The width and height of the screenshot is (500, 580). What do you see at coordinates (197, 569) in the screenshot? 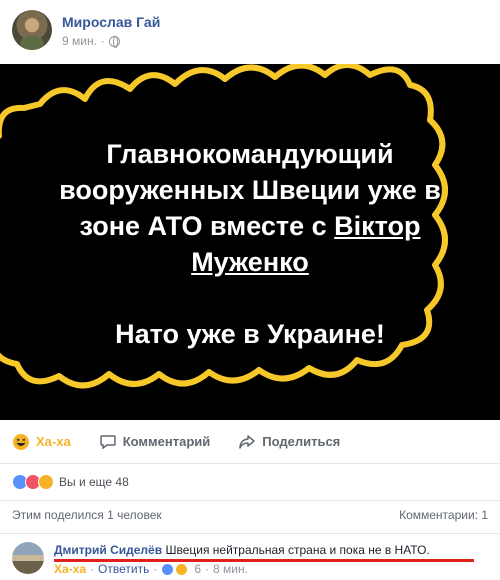
I see `comment-reaction-count: 6` at bounding box center [197, 569].